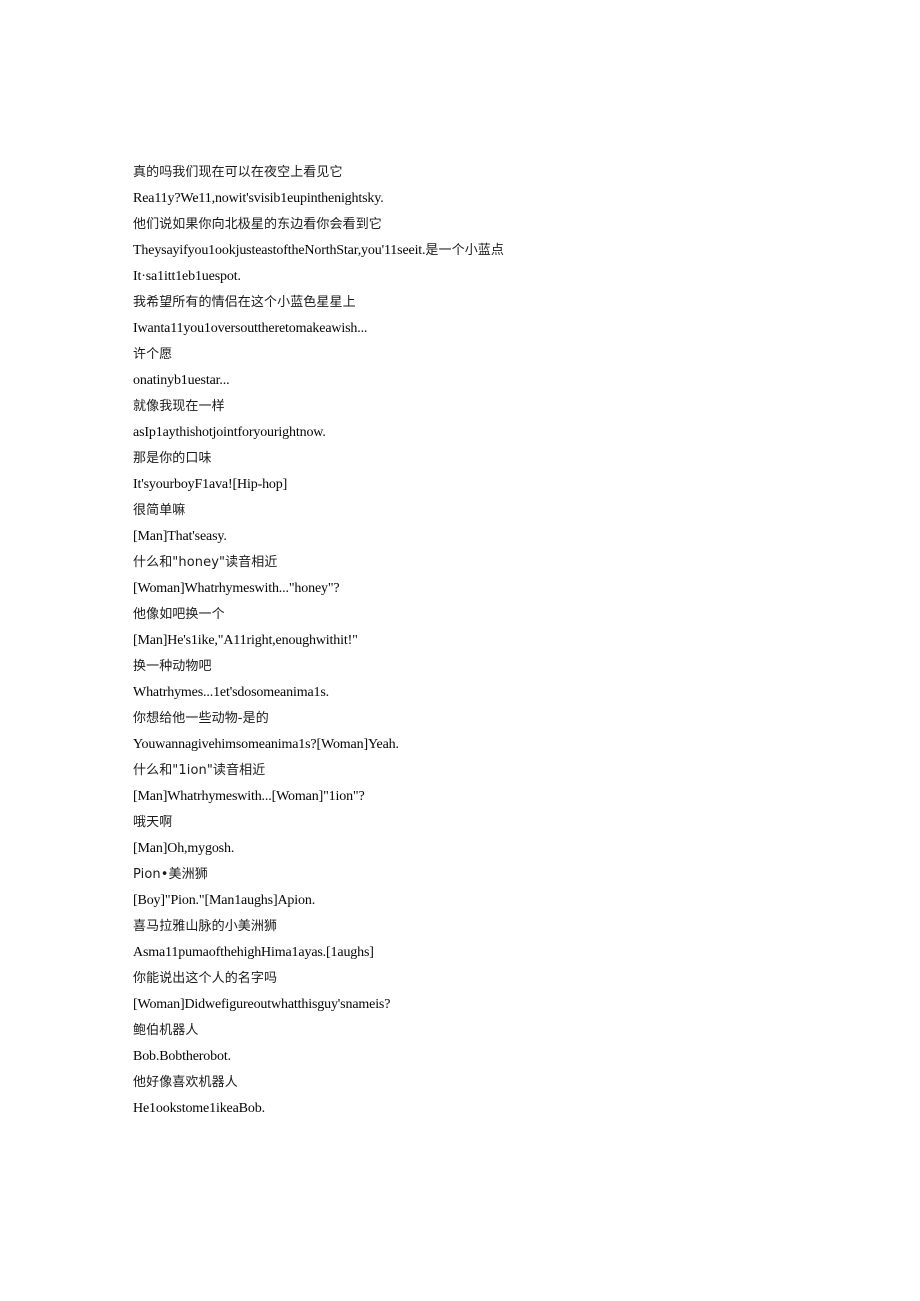 Image resolution: width=920 pixels, height=1301 pixels. I want to click on subtitle-english-text: [Woman]Whatrhymeswith..."honey"?, so click(236, 588).